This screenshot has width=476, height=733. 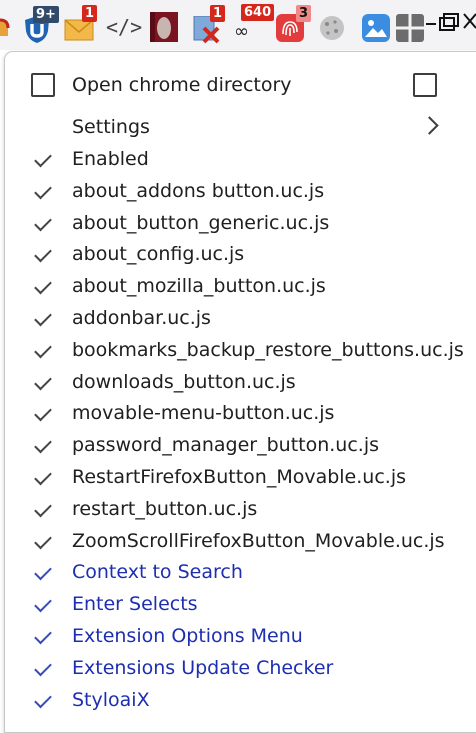 I want to click on code-brackets-icon: </>, so click(x=124, y=29).